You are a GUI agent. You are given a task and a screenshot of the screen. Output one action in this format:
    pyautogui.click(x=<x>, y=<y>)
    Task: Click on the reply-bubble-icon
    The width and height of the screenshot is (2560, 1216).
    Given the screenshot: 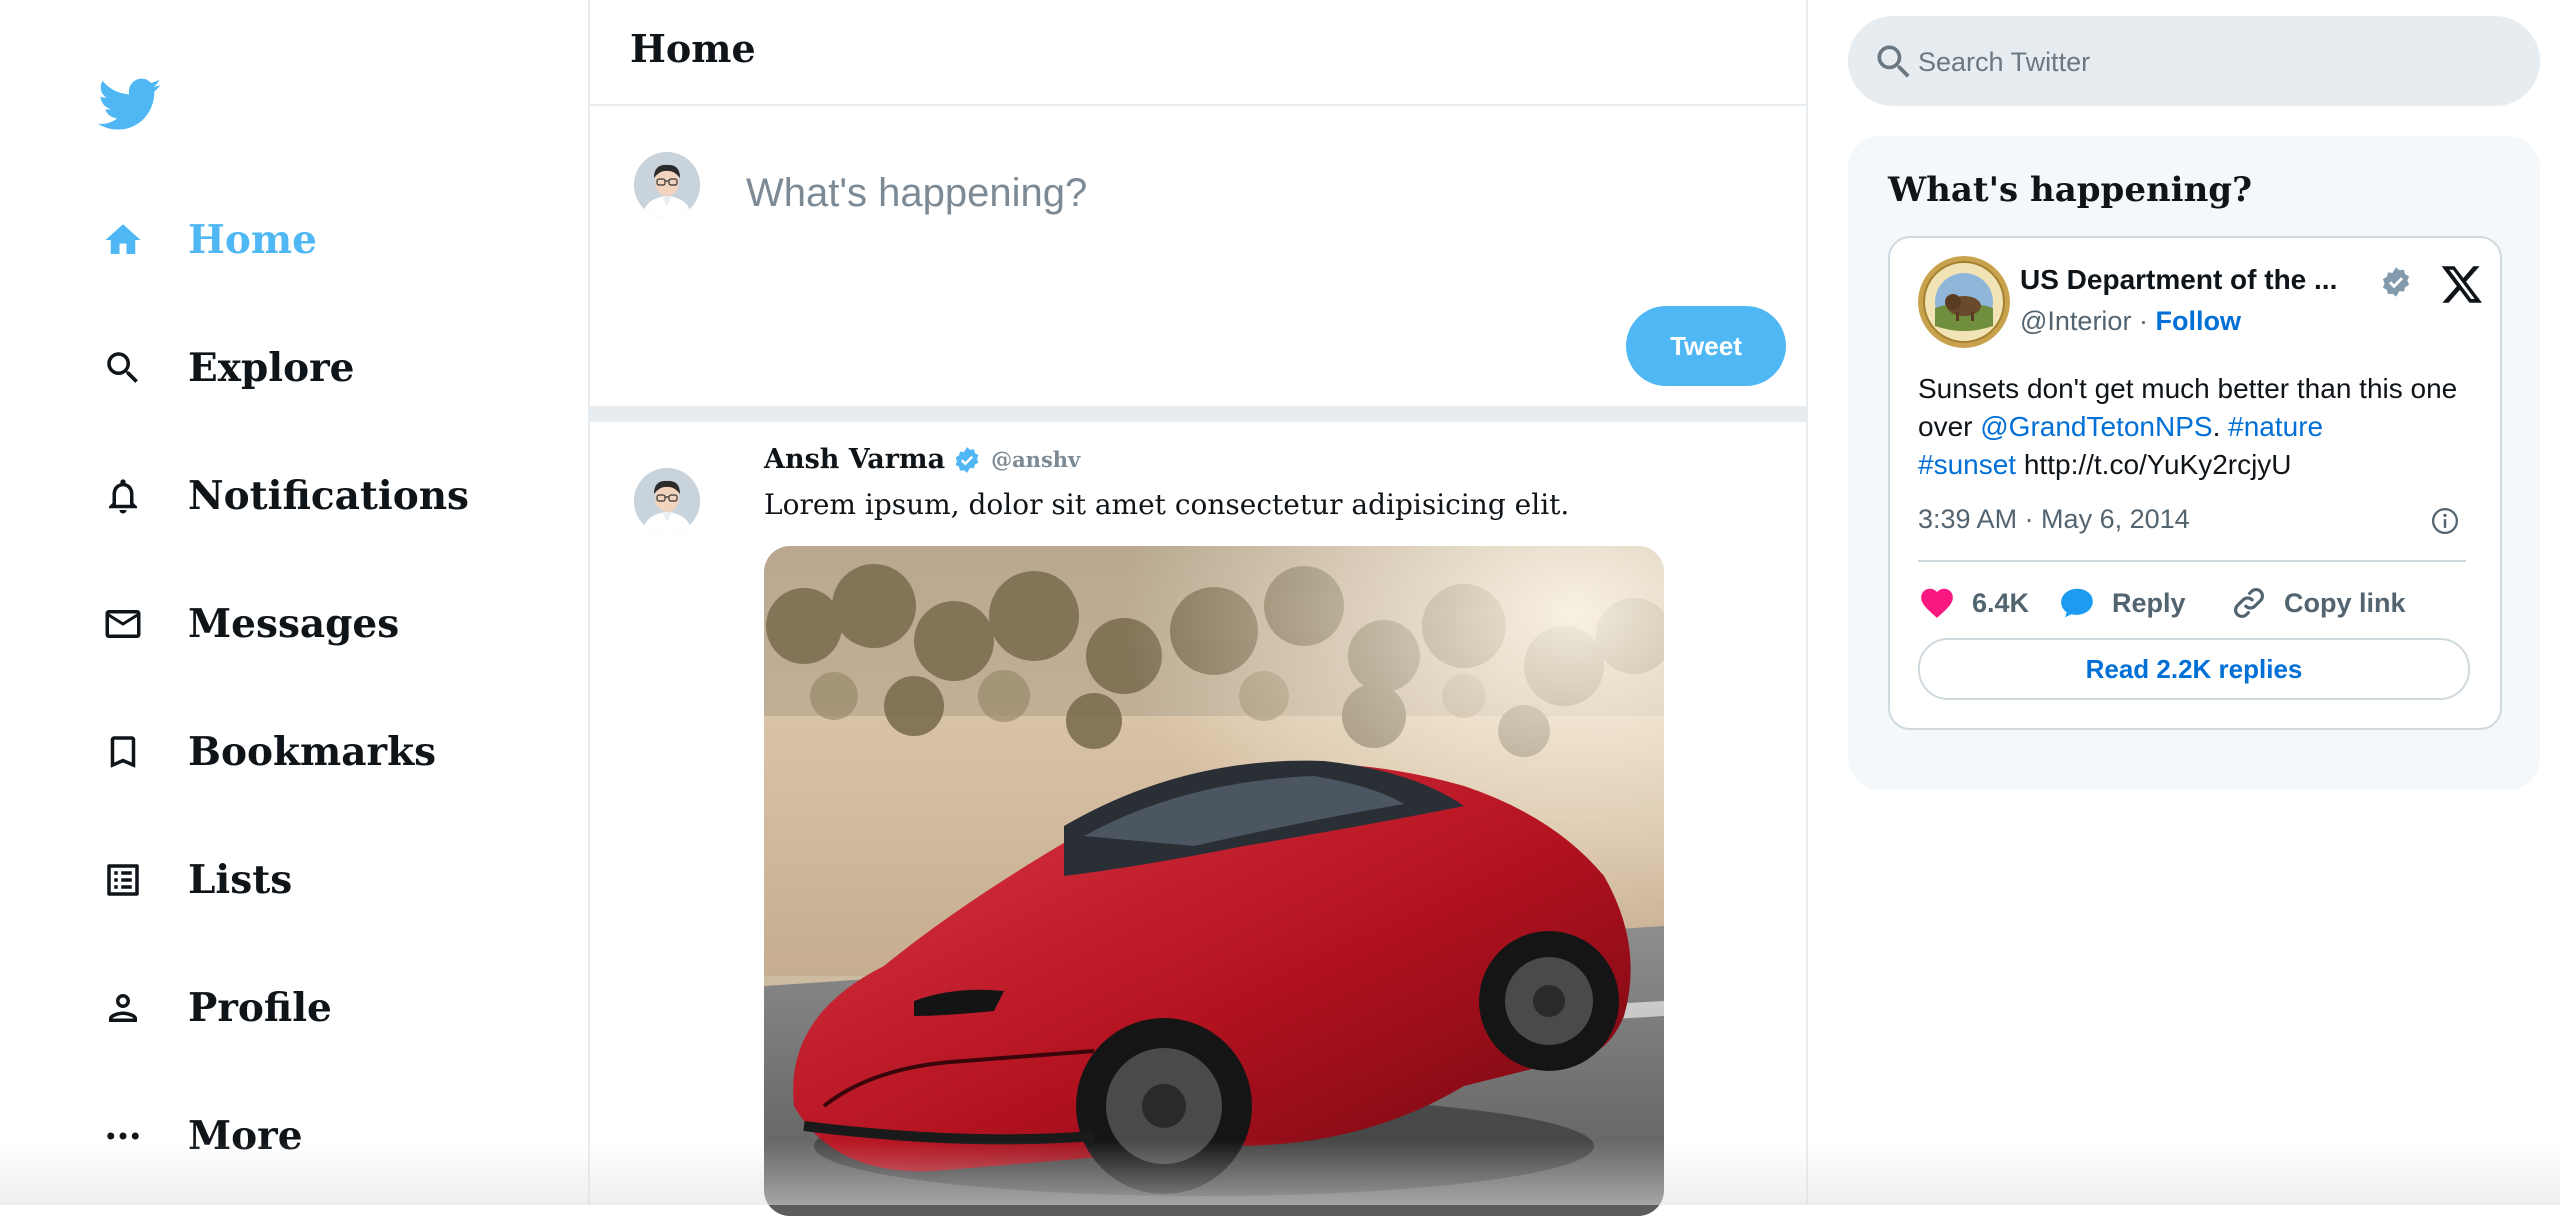 What is the action you would take?
    pyautogui.click(x=2077, y=603)
    